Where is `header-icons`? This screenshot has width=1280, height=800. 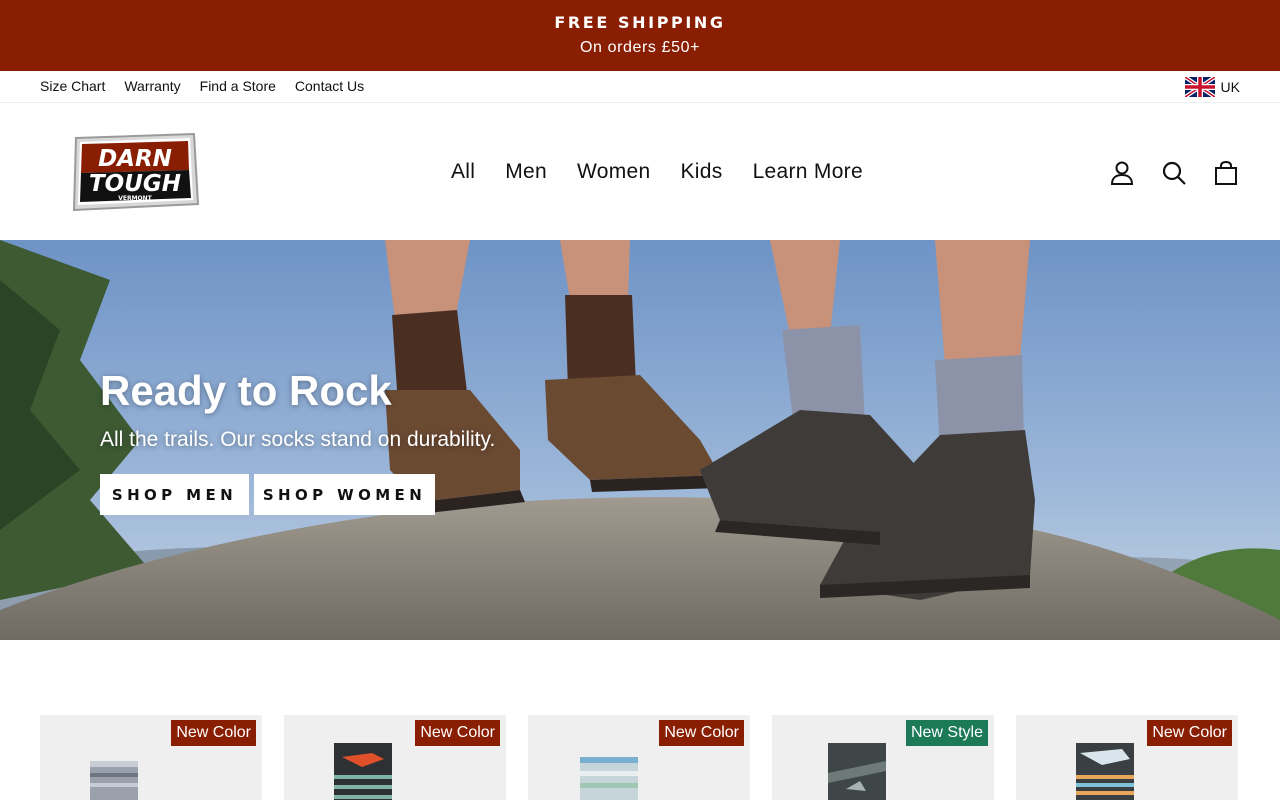 header-icons is located at coordinates (1174, 173).